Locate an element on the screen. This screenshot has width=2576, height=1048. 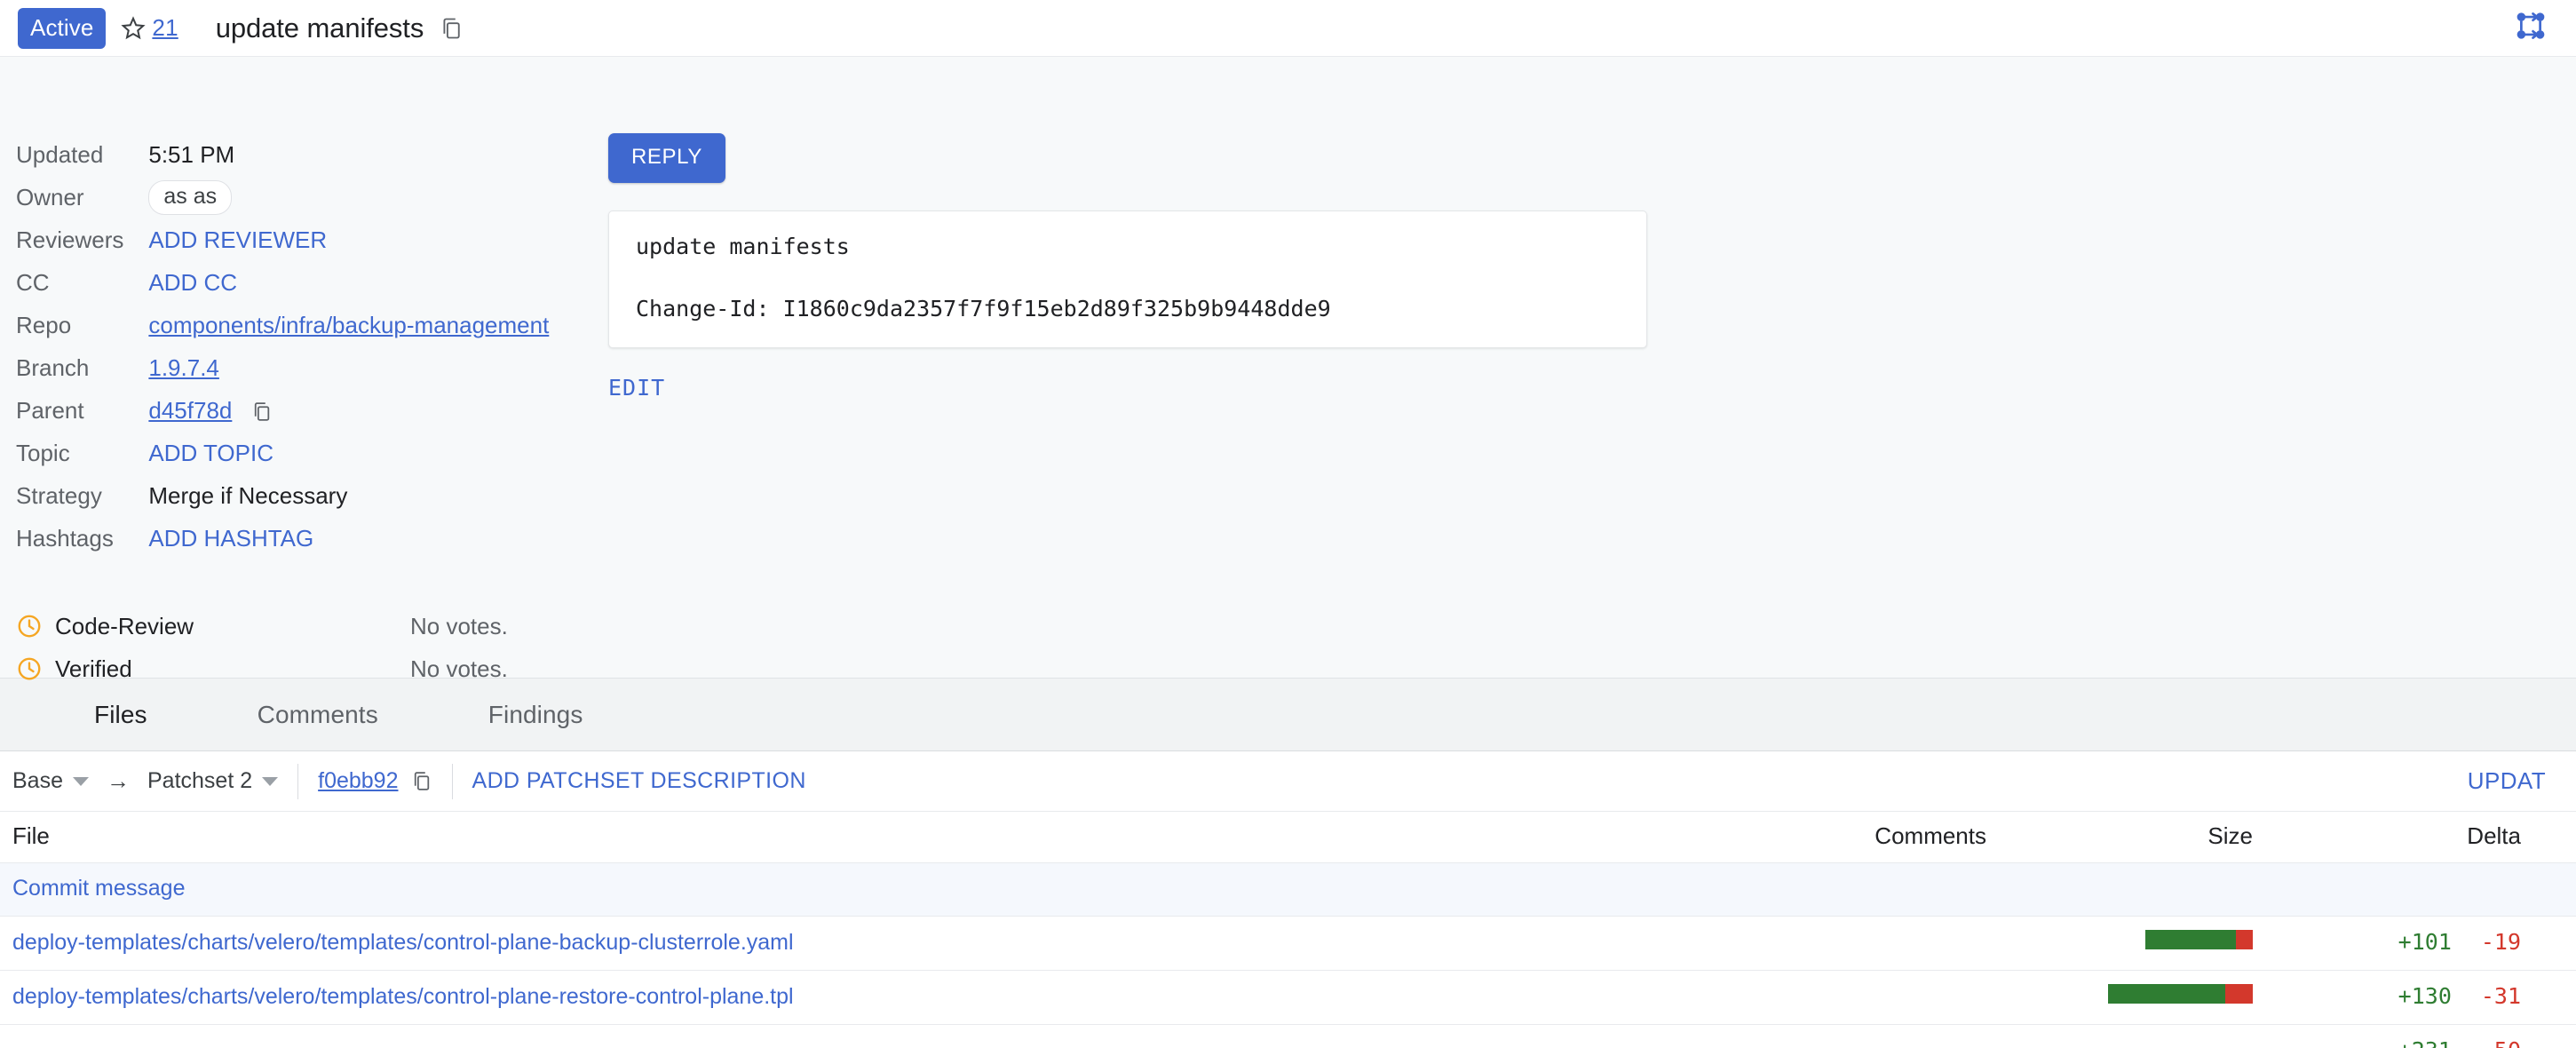
metadata-row-updated: Updated 5:51 PM is located at coordinates (282, 154).